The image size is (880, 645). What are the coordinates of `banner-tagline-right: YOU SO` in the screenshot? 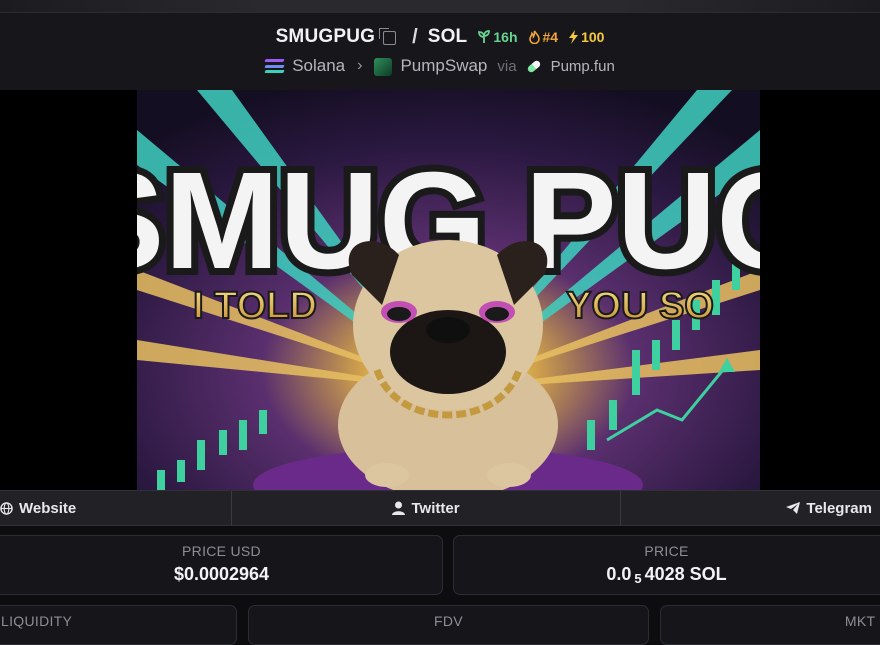 It's located at (640, 306).